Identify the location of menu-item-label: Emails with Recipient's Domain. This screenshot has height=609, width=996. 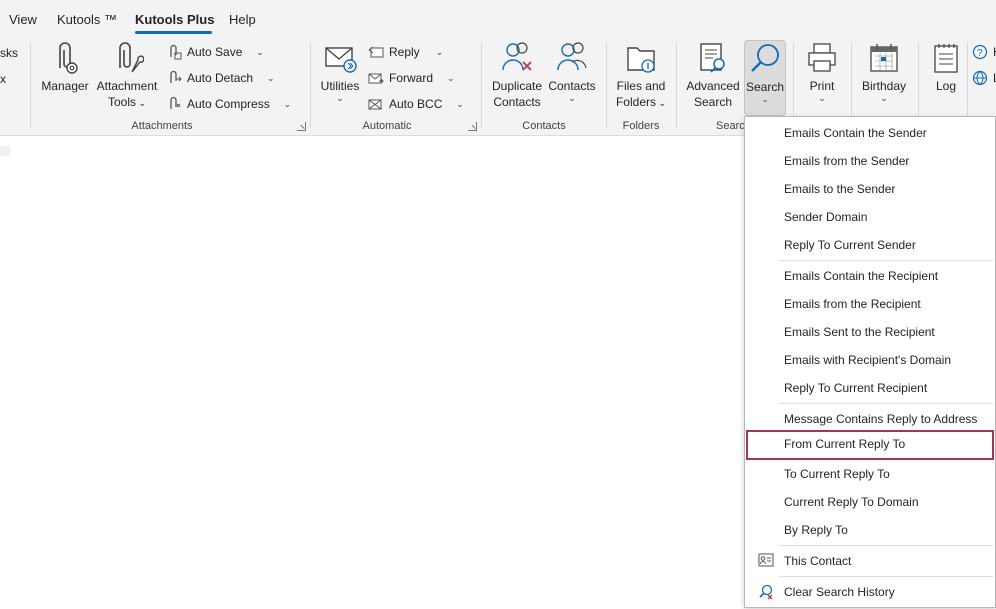
(868, 360).